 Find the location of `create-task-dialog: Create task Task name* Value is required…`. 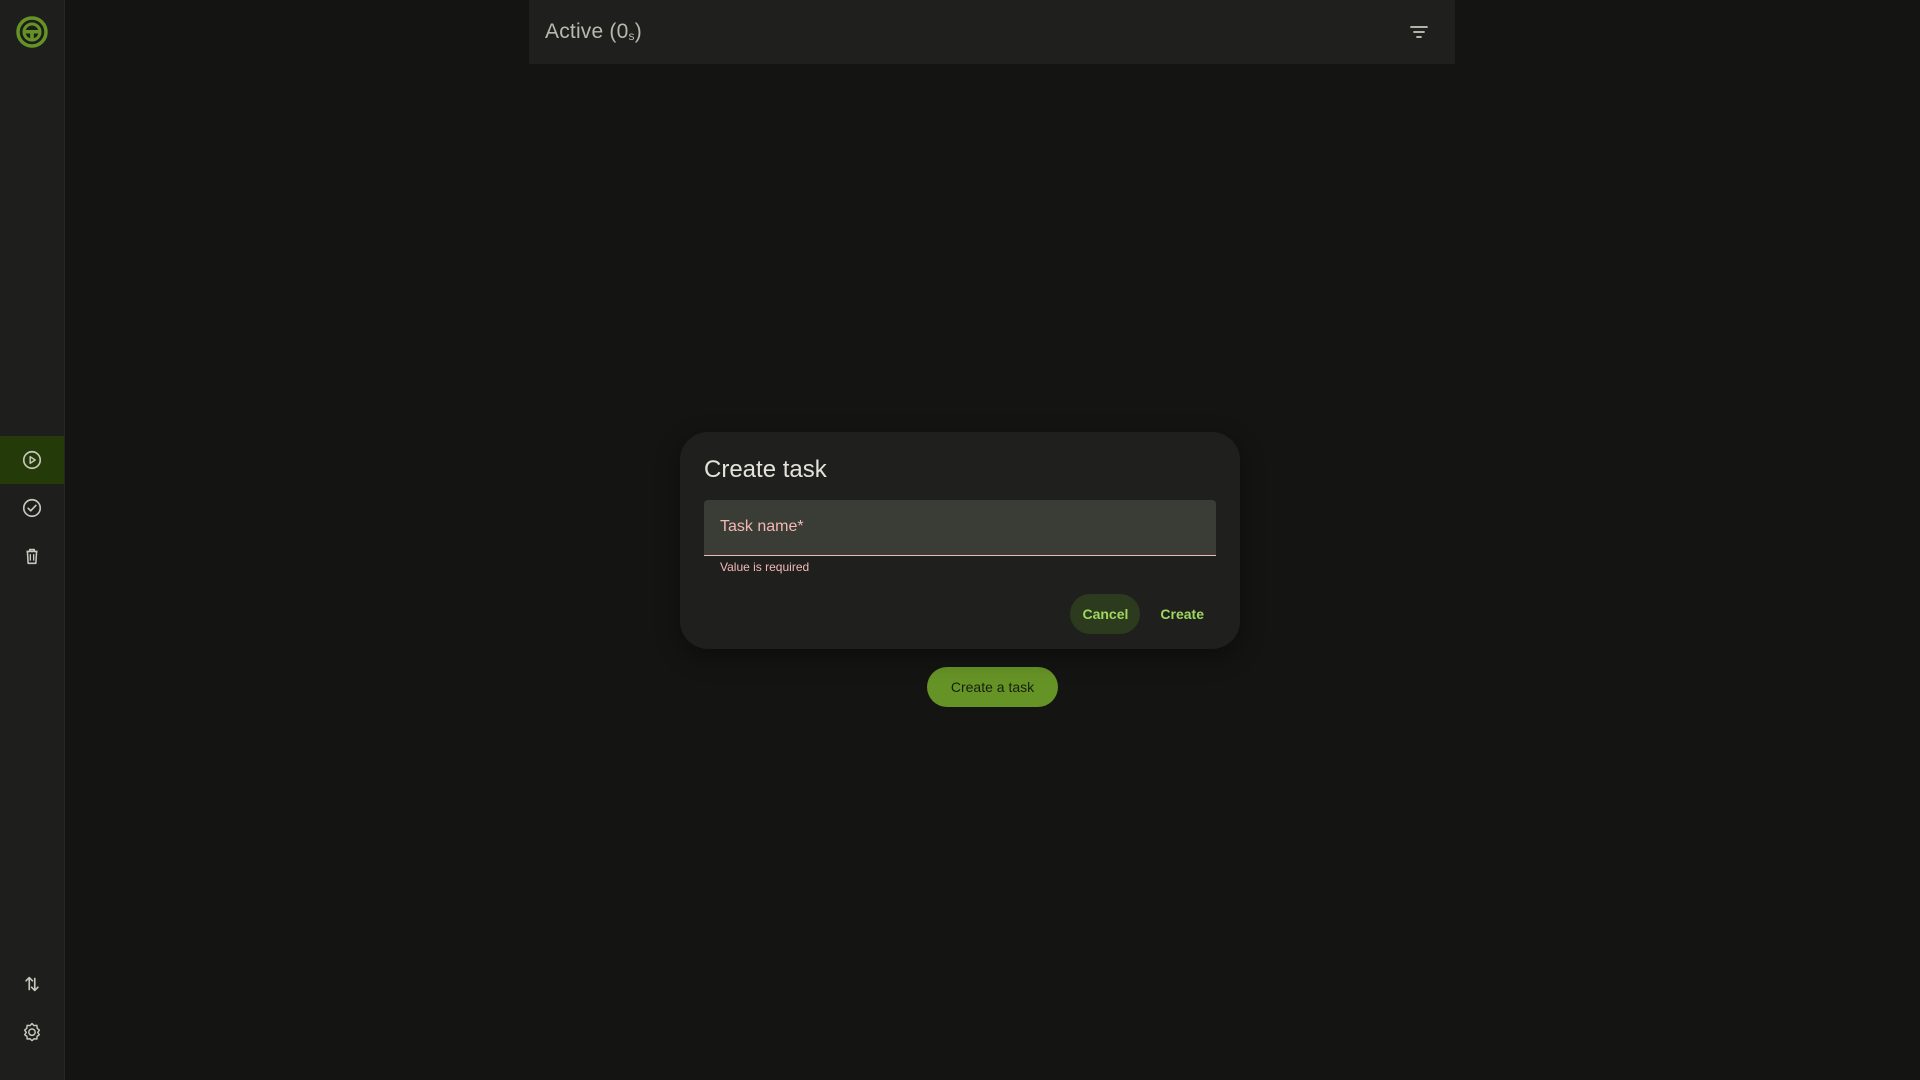

create-task-dialog: Create task Task name* Value is required… is located at coordinates (960, 540).